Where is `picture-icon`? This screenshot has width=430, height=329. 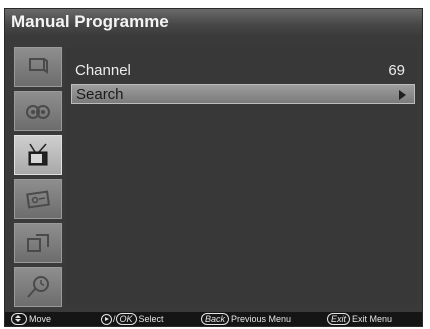
picture-icon is located at coordinates (38, 66).